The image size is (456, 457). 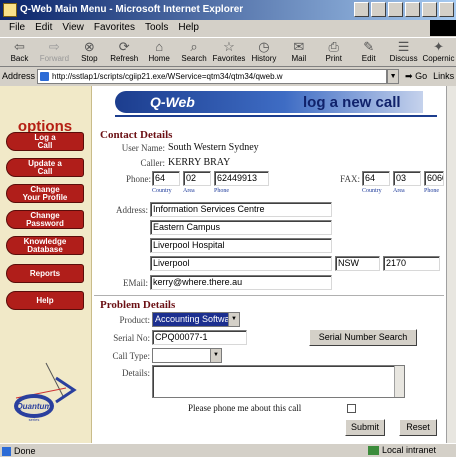 I want to click on menu-favorites: Favorites, so click(x=114, y=28).